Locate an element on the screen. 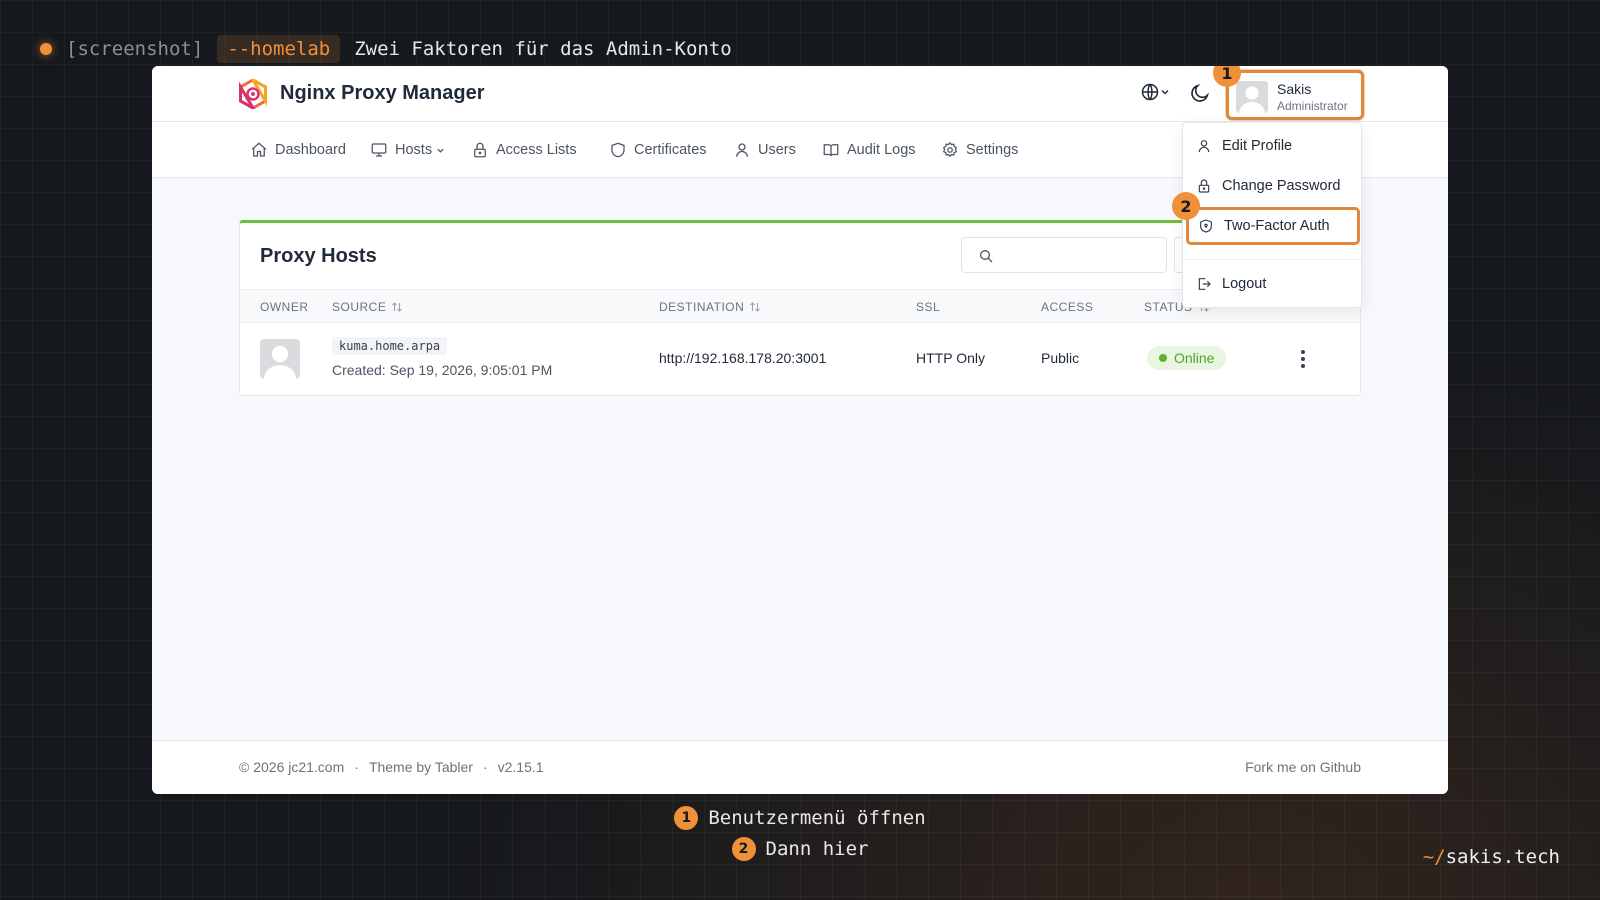 The width and height of the screenshot is (1600, 900). signature-site: sakis.tech is located at coordinates (1502, 857).